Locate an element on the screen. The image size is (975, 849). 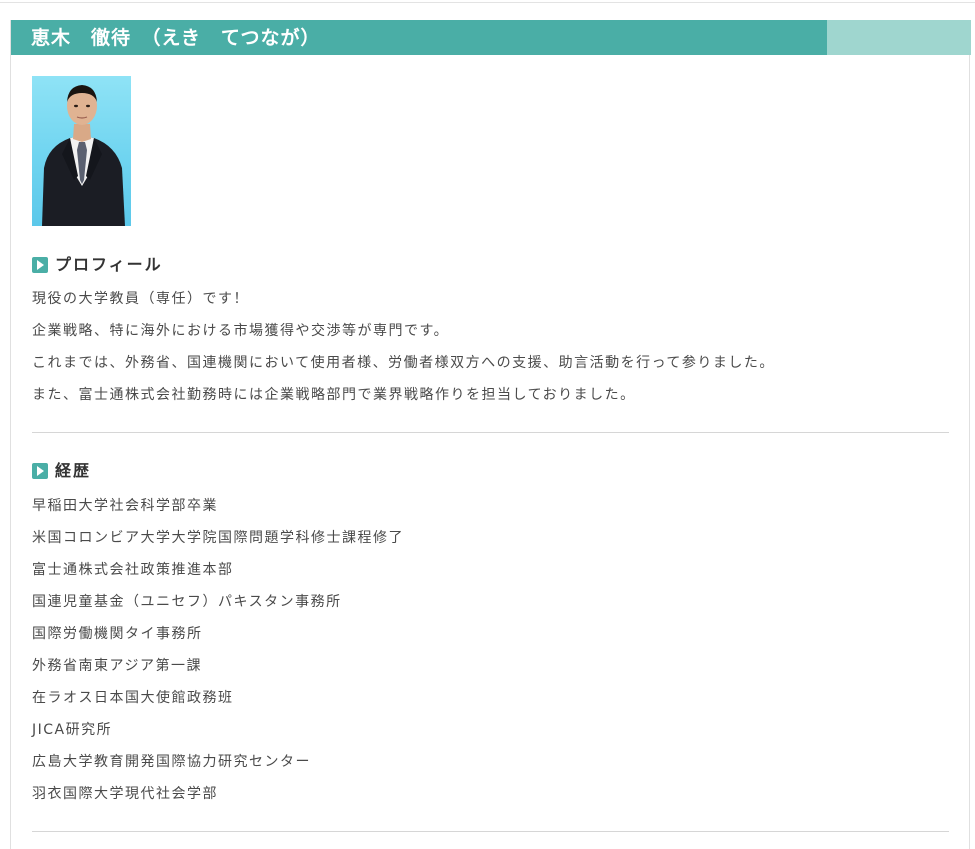
profile-section-heading: プロフィール is located at coordinates (97, 265).